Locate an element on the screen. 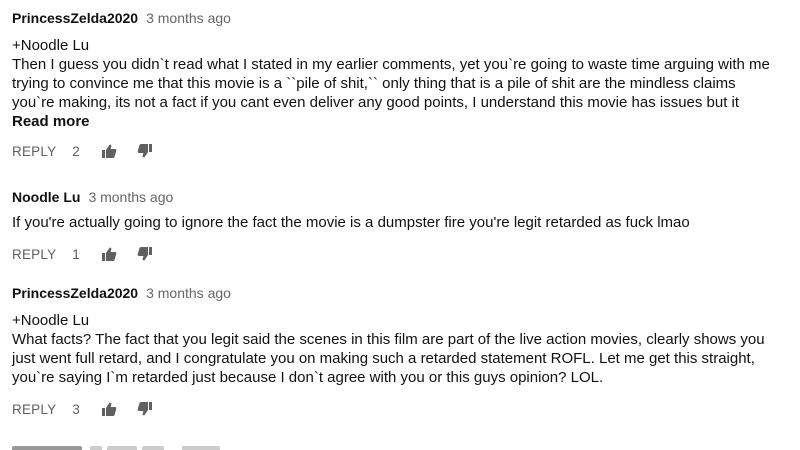 This screenshot has width=800, height=450. comment-header: Noodle Lu 3 months ago is located at coordinates (403, 197).